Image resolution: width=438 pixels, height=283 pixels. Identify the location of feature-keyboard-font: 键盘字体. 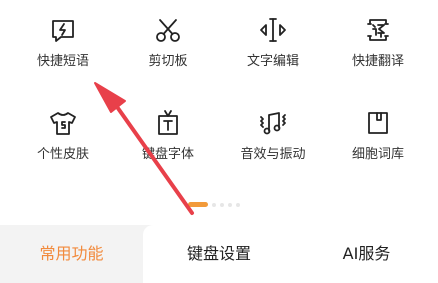
(168, 133).